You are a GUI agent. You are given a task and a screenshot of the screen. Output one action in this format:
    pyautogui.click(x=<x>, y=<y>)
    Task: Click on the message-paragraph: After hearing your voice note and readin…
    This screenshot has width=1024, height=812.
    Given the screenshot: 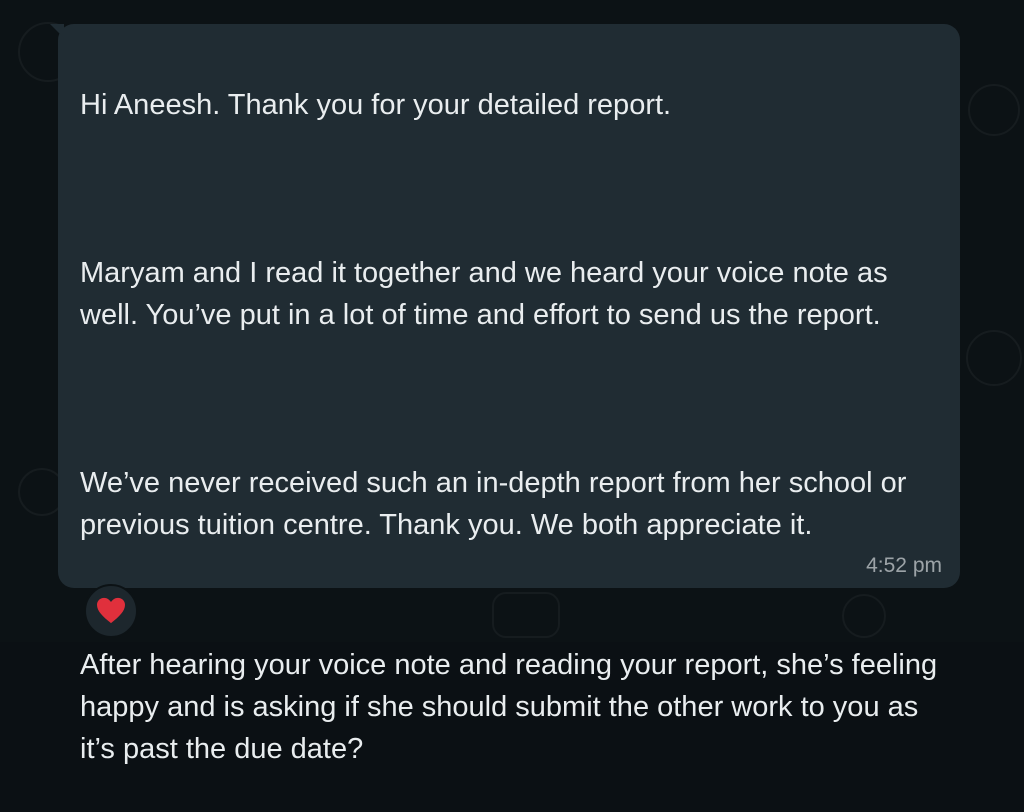 What is the action you would take?
    pyautogui.click(x=509, y=707)
    